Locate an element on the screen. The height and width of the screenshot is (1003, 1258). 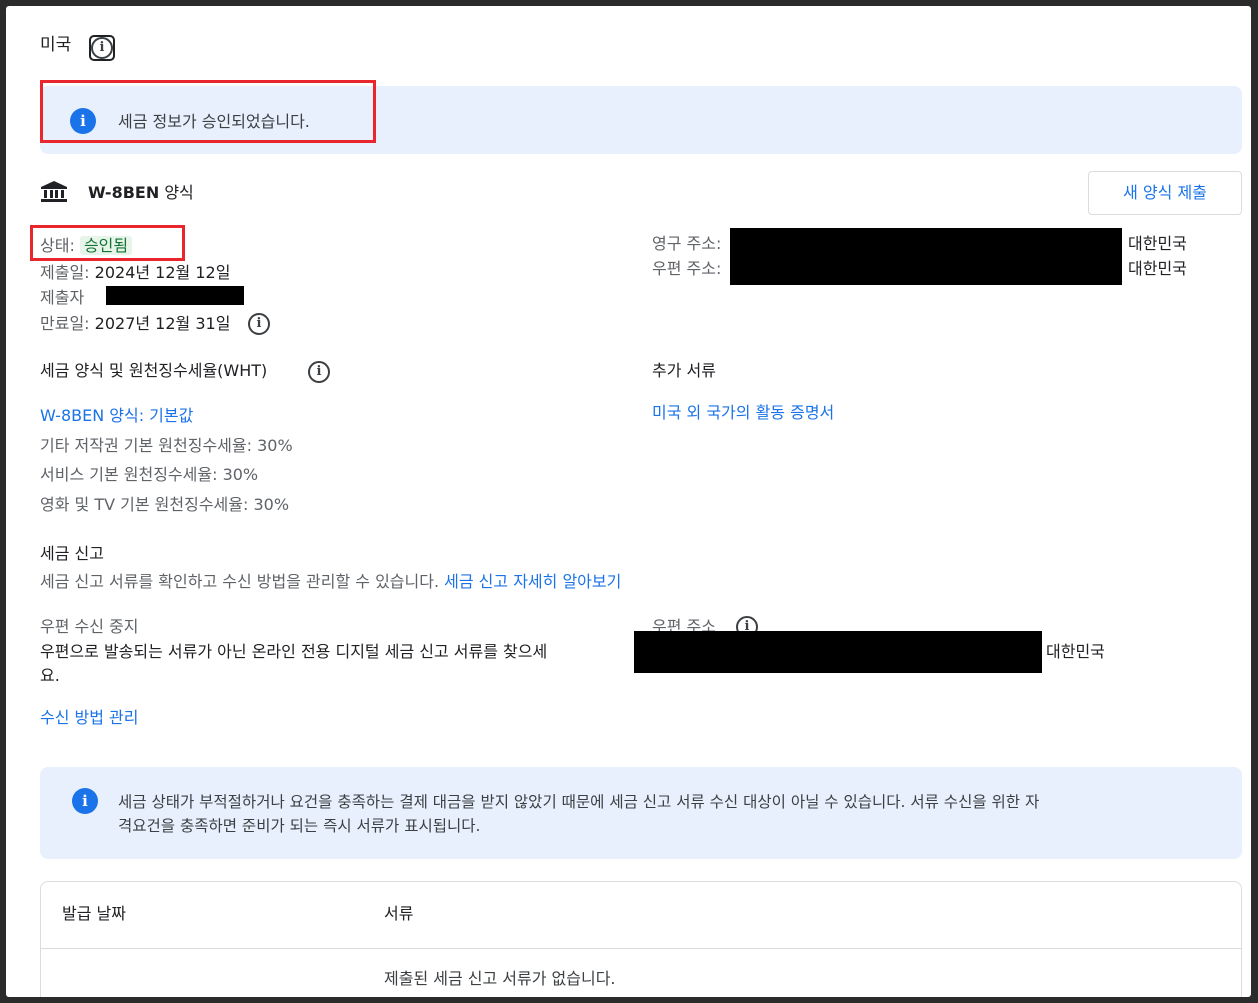
form-name: W-8BEN is located at coordinates (124, 192).